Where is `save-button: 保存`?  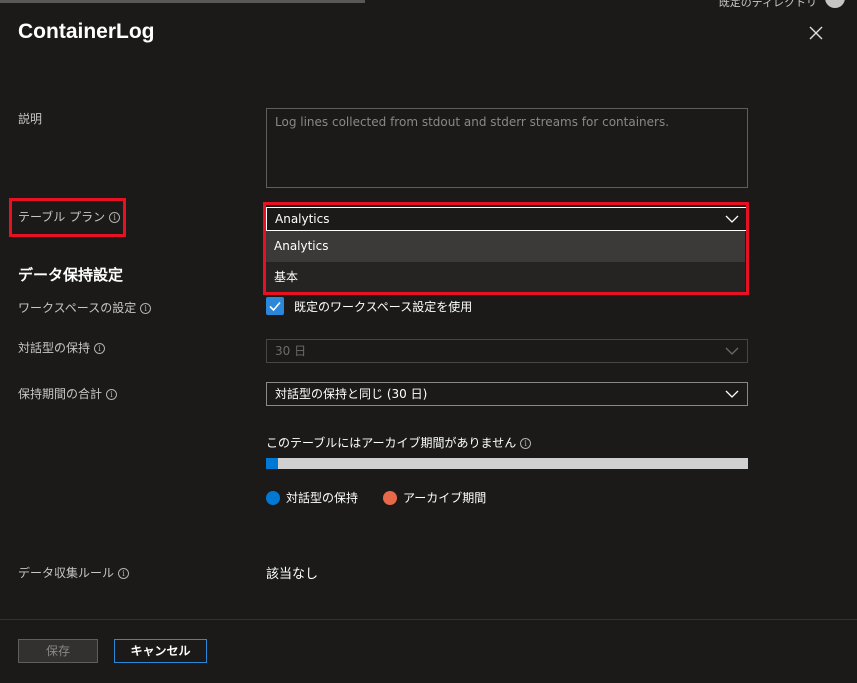
save-button: 保存 is located at coordinates (58, 651).